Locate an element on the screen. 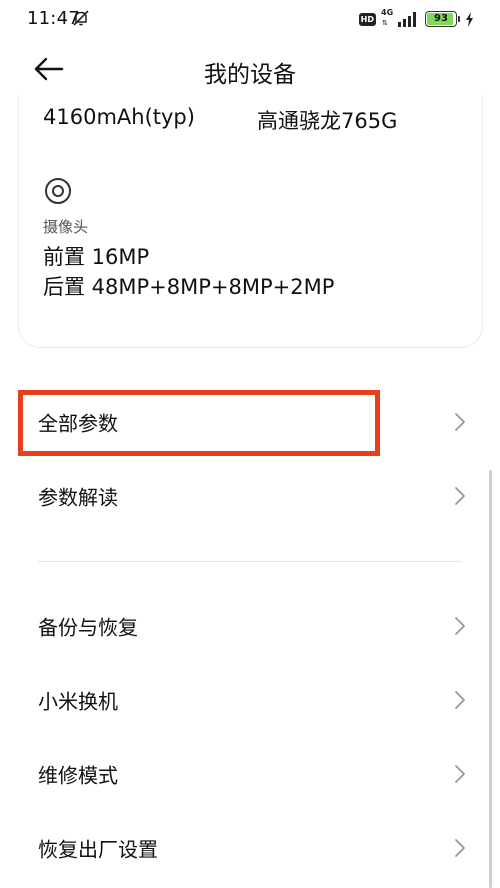 The image size is (500, 888). camera-rear-value: 后置 48MP+8MP+8MP+2MP is located at coordinates (189, 287).